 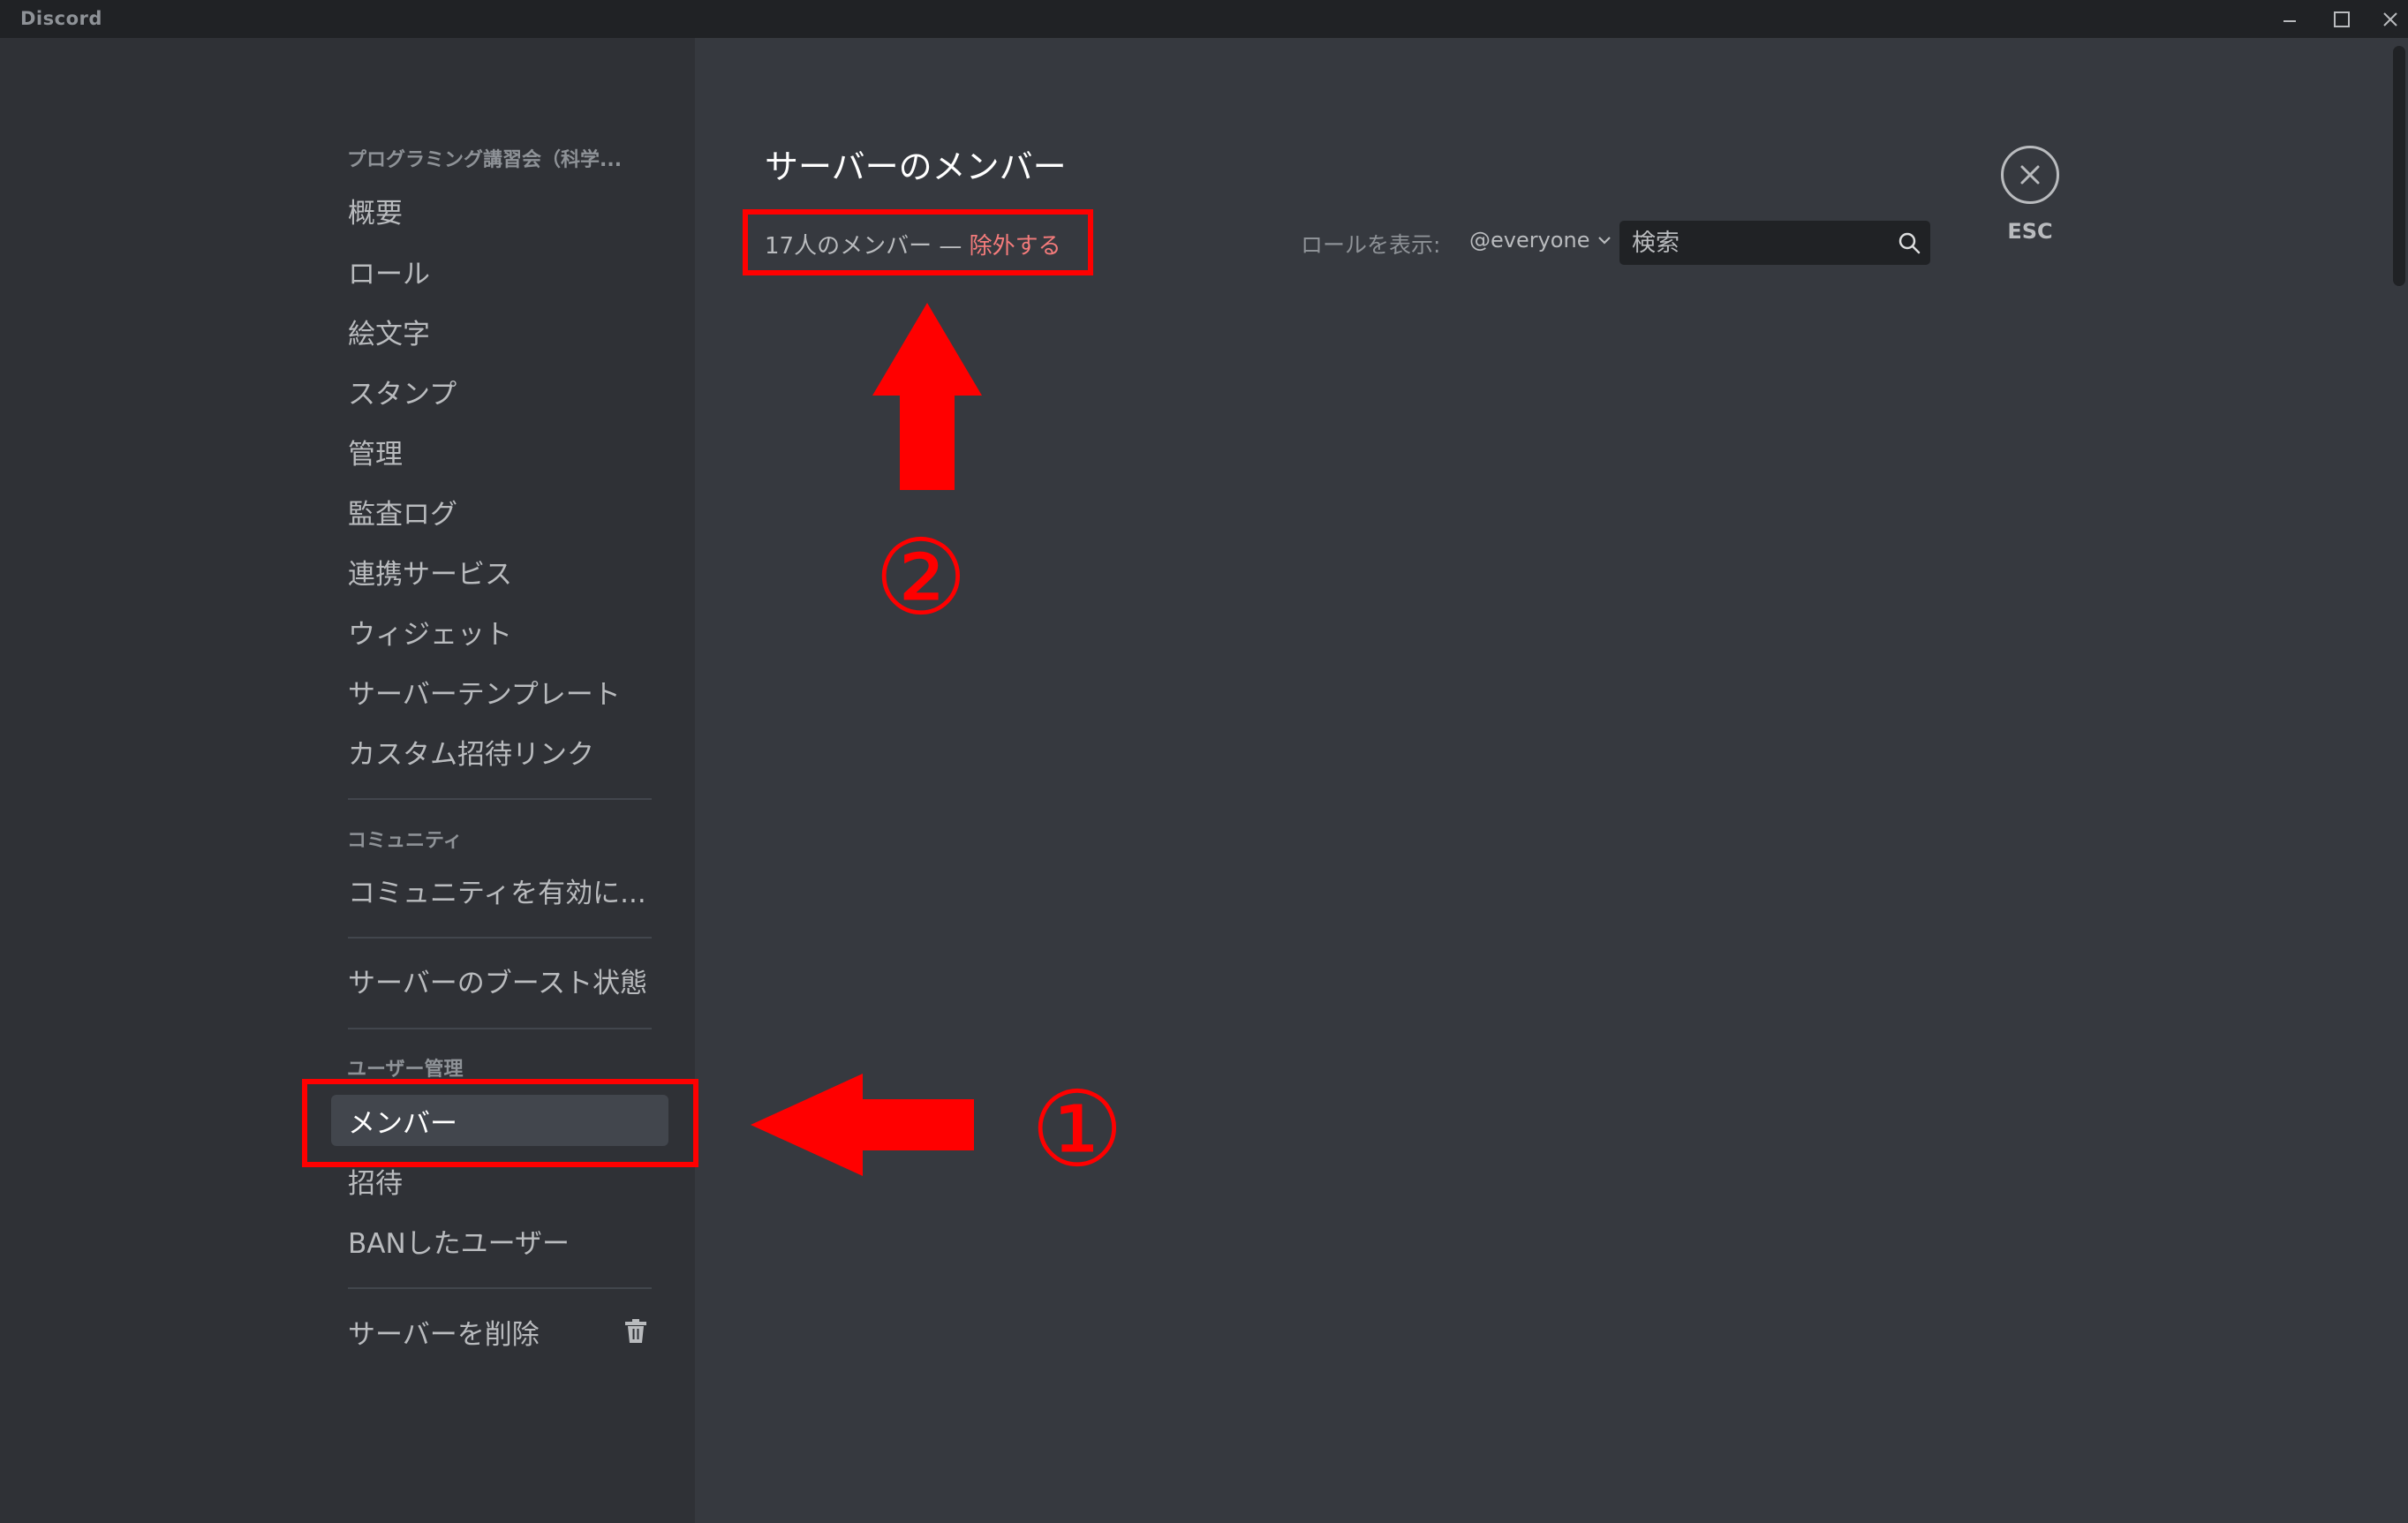 What do you see at coordinates (1760, 243) in the screenshot?
I see `search-input` at bounding box center [1760, 243].